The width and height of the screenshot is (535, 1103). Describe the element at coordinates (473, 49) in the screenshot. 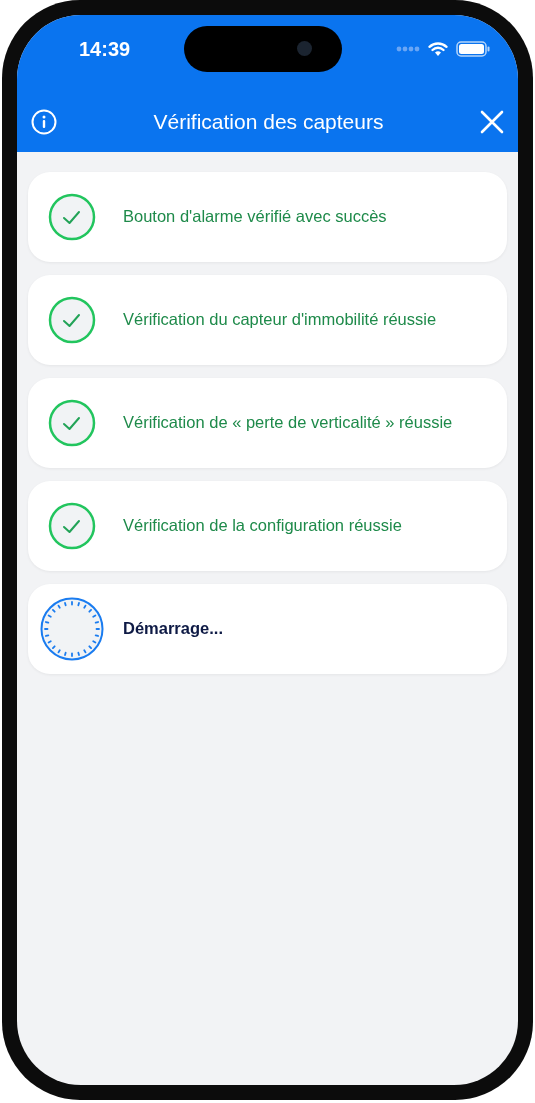

I see `battery-icon` at that location.